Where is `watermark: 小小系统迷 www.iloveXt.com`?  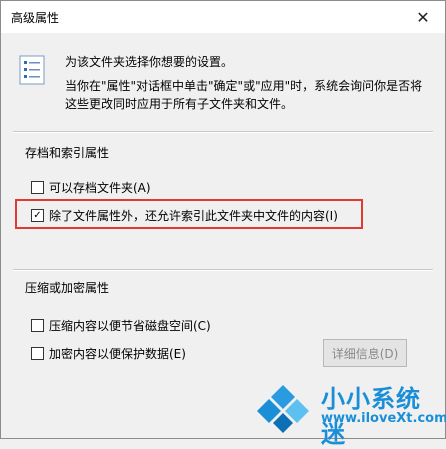
watermark: 小小系统迷 www.iloveXt.com is located at coordinates (350, 412).